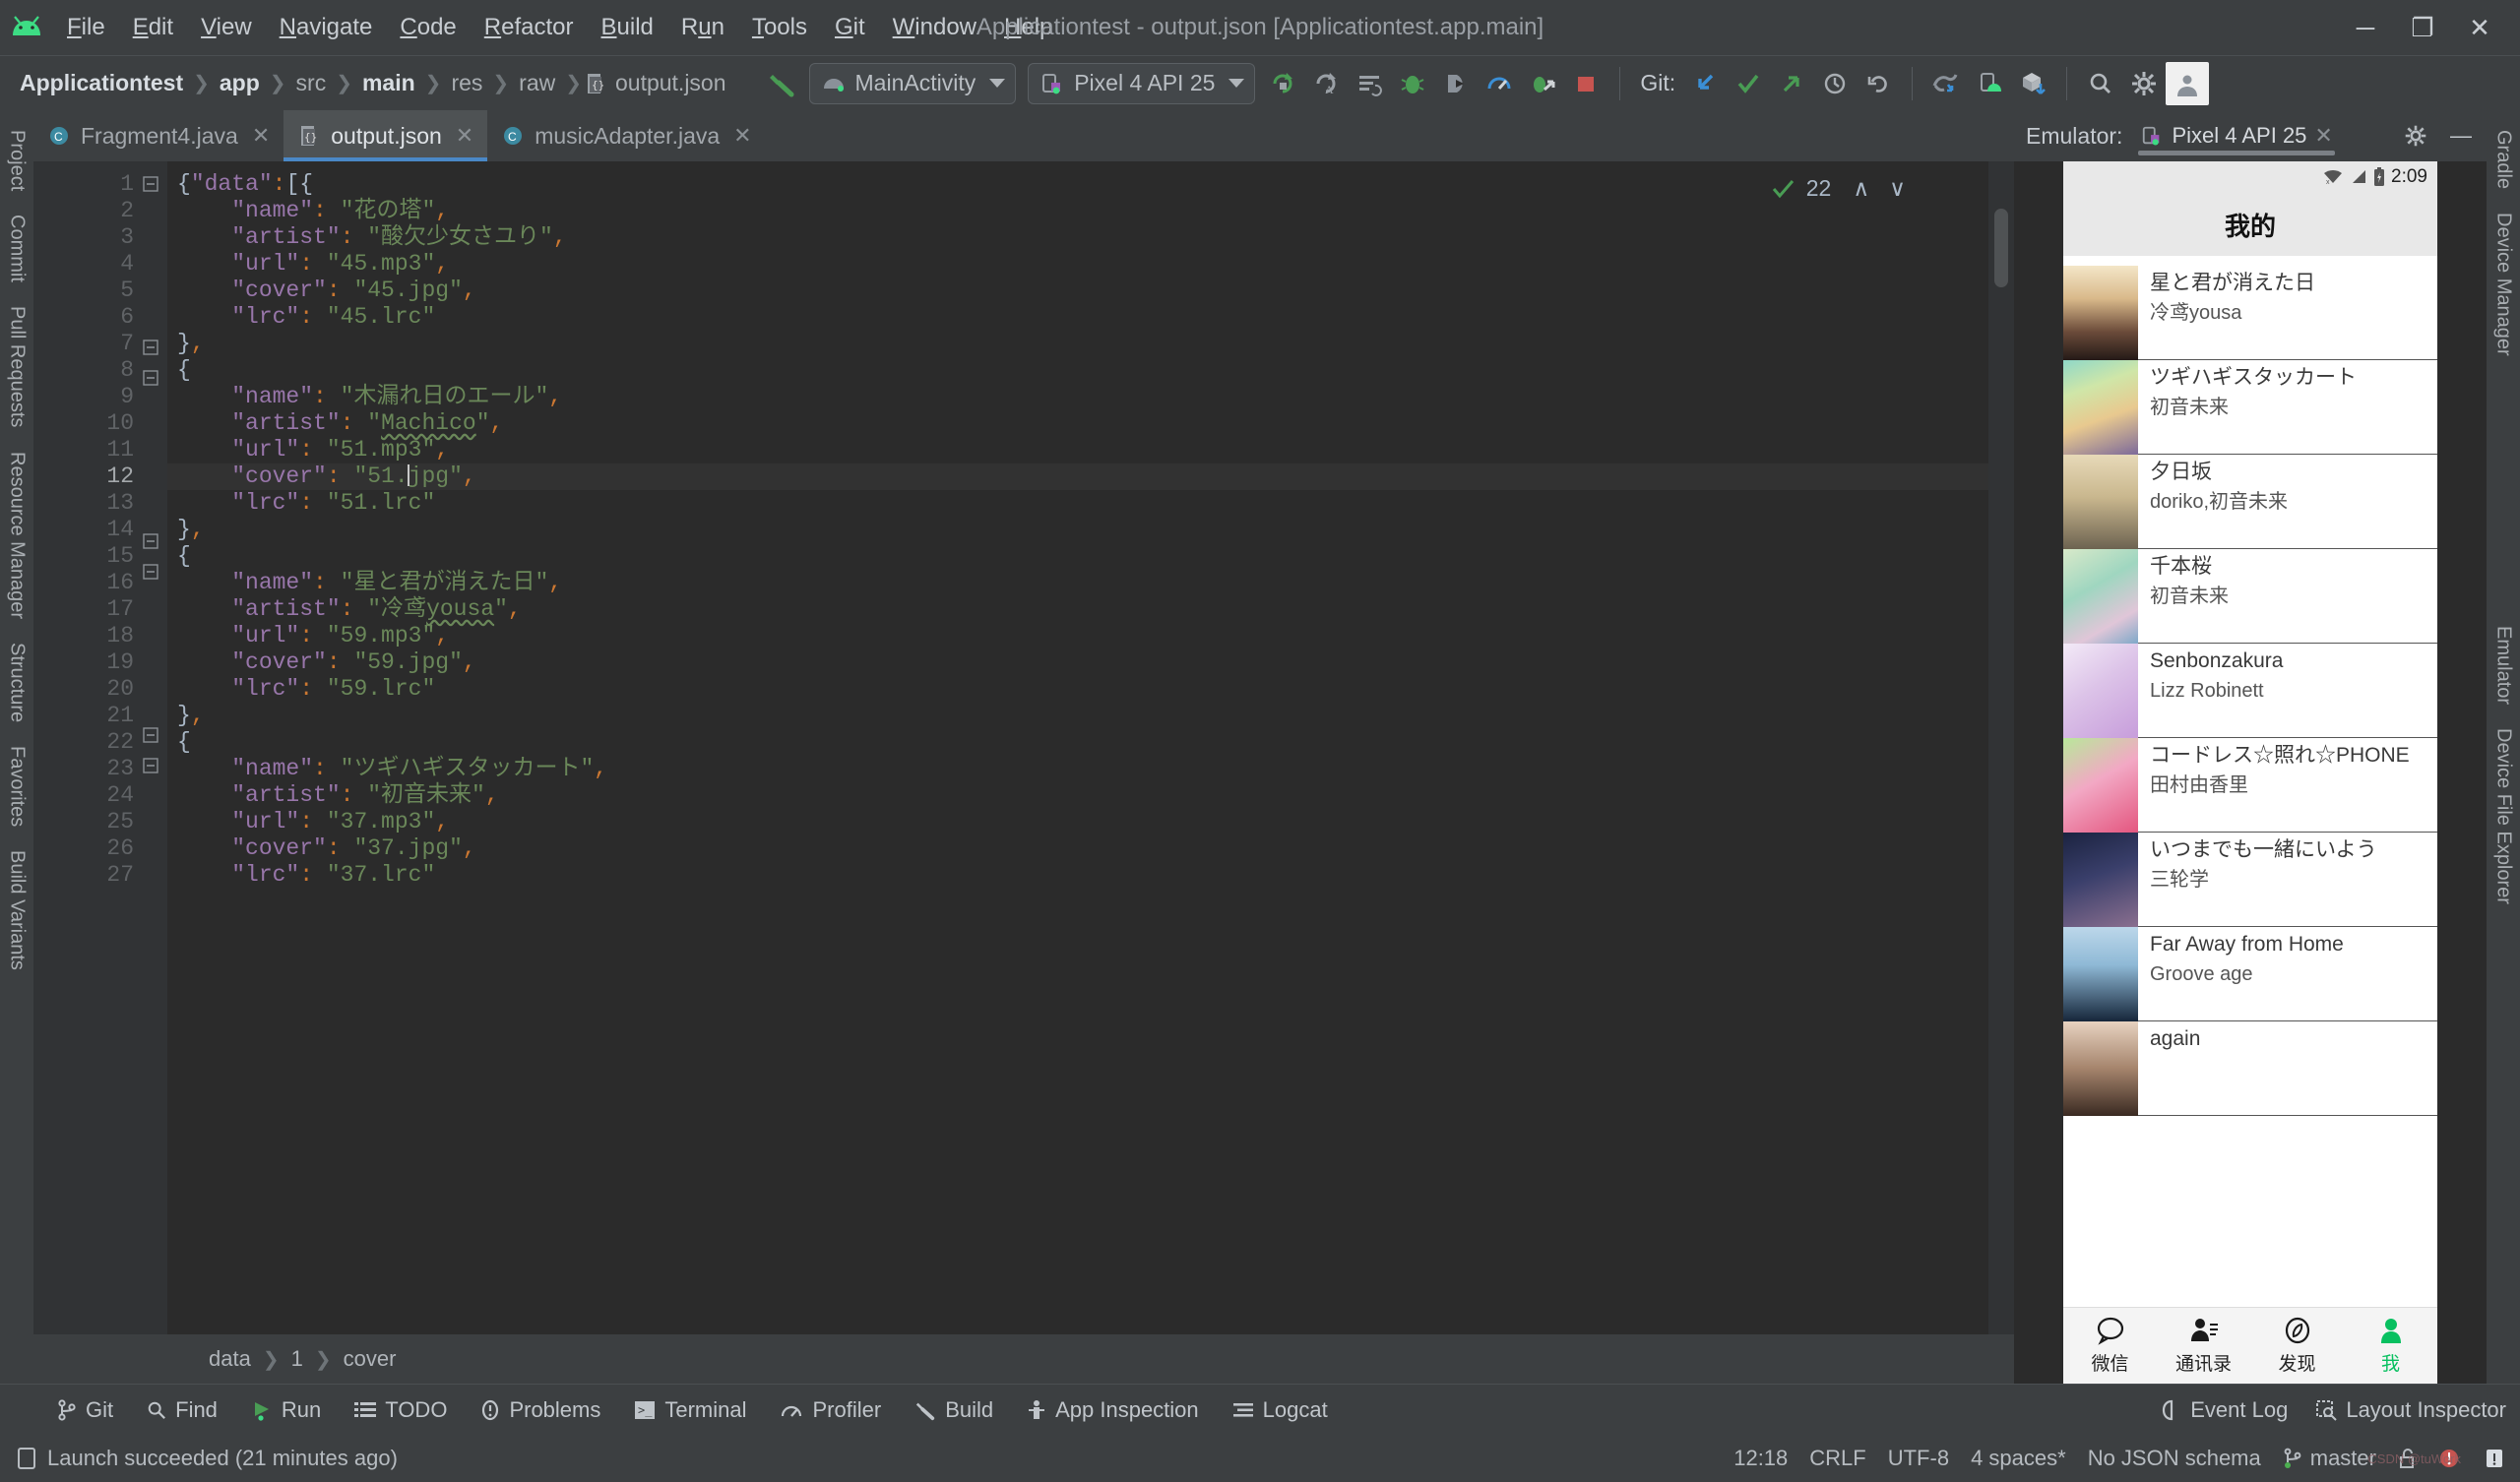  Describe the element at coordinates (2503, 665) in the screenshot. I see `sidebar-item-emulator: Emulator` at that location.